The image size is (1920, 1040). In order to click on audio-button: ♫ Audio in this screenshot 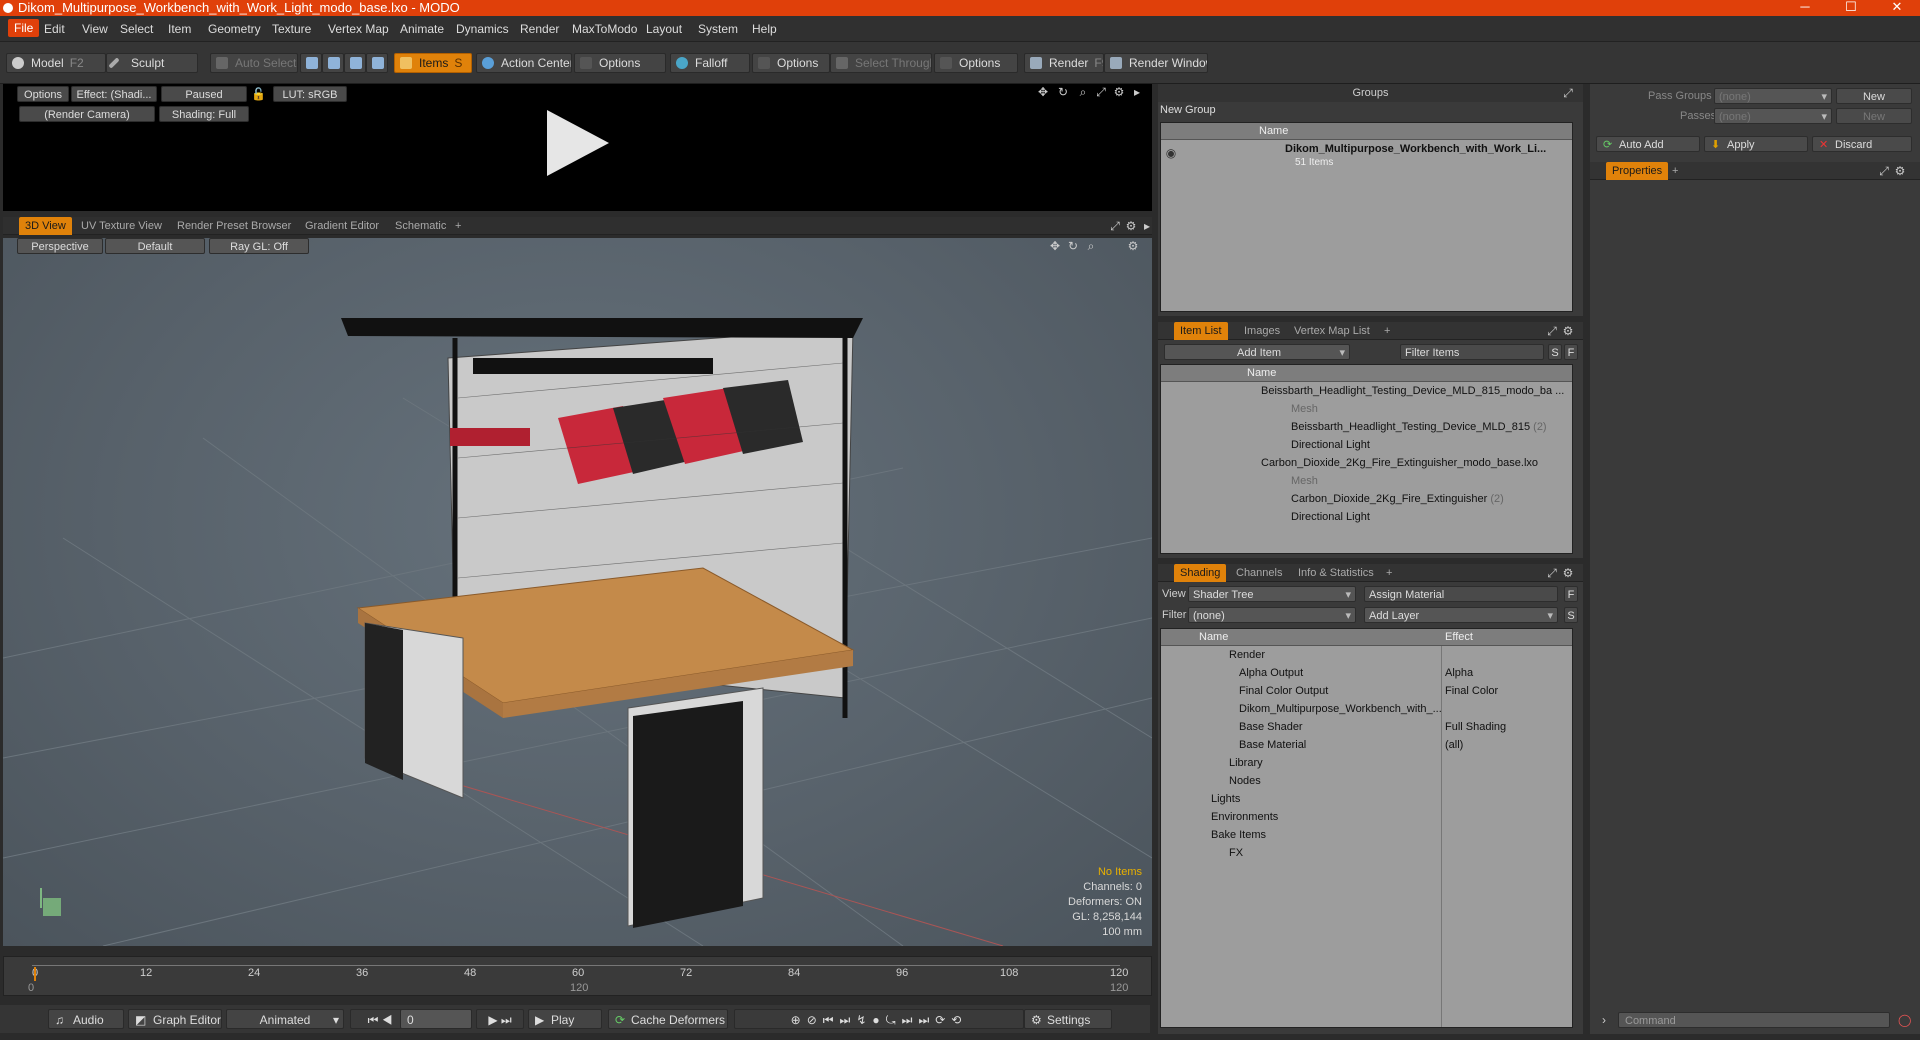, I will do `click(86, 1019)`.